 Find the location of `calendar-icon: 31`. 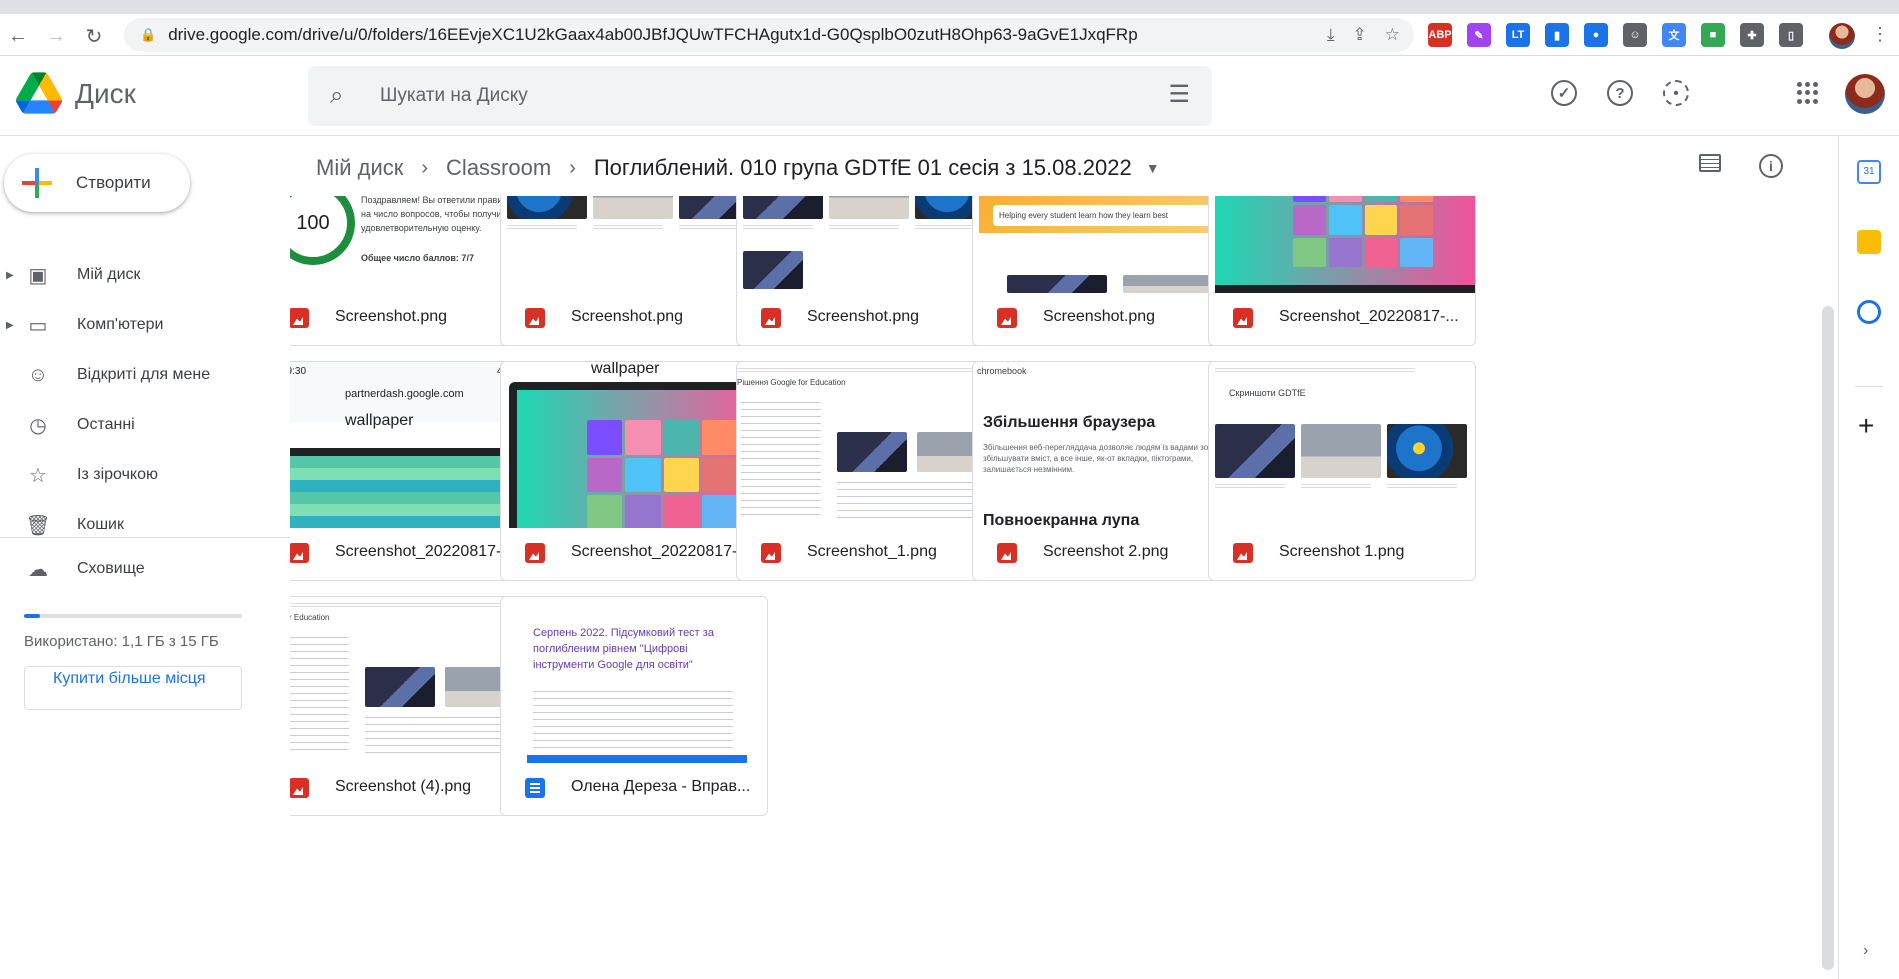

calendar-icon: 31 is located at coordinates (1869, 172).